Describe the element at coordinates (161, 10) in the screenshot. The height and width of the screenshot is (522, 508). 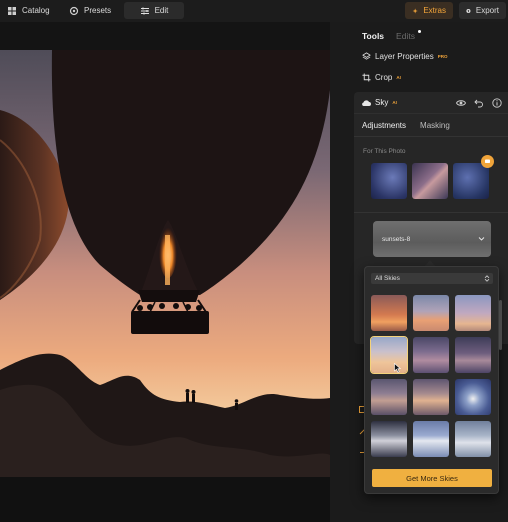
I see `edit-label: Edit` at that location.